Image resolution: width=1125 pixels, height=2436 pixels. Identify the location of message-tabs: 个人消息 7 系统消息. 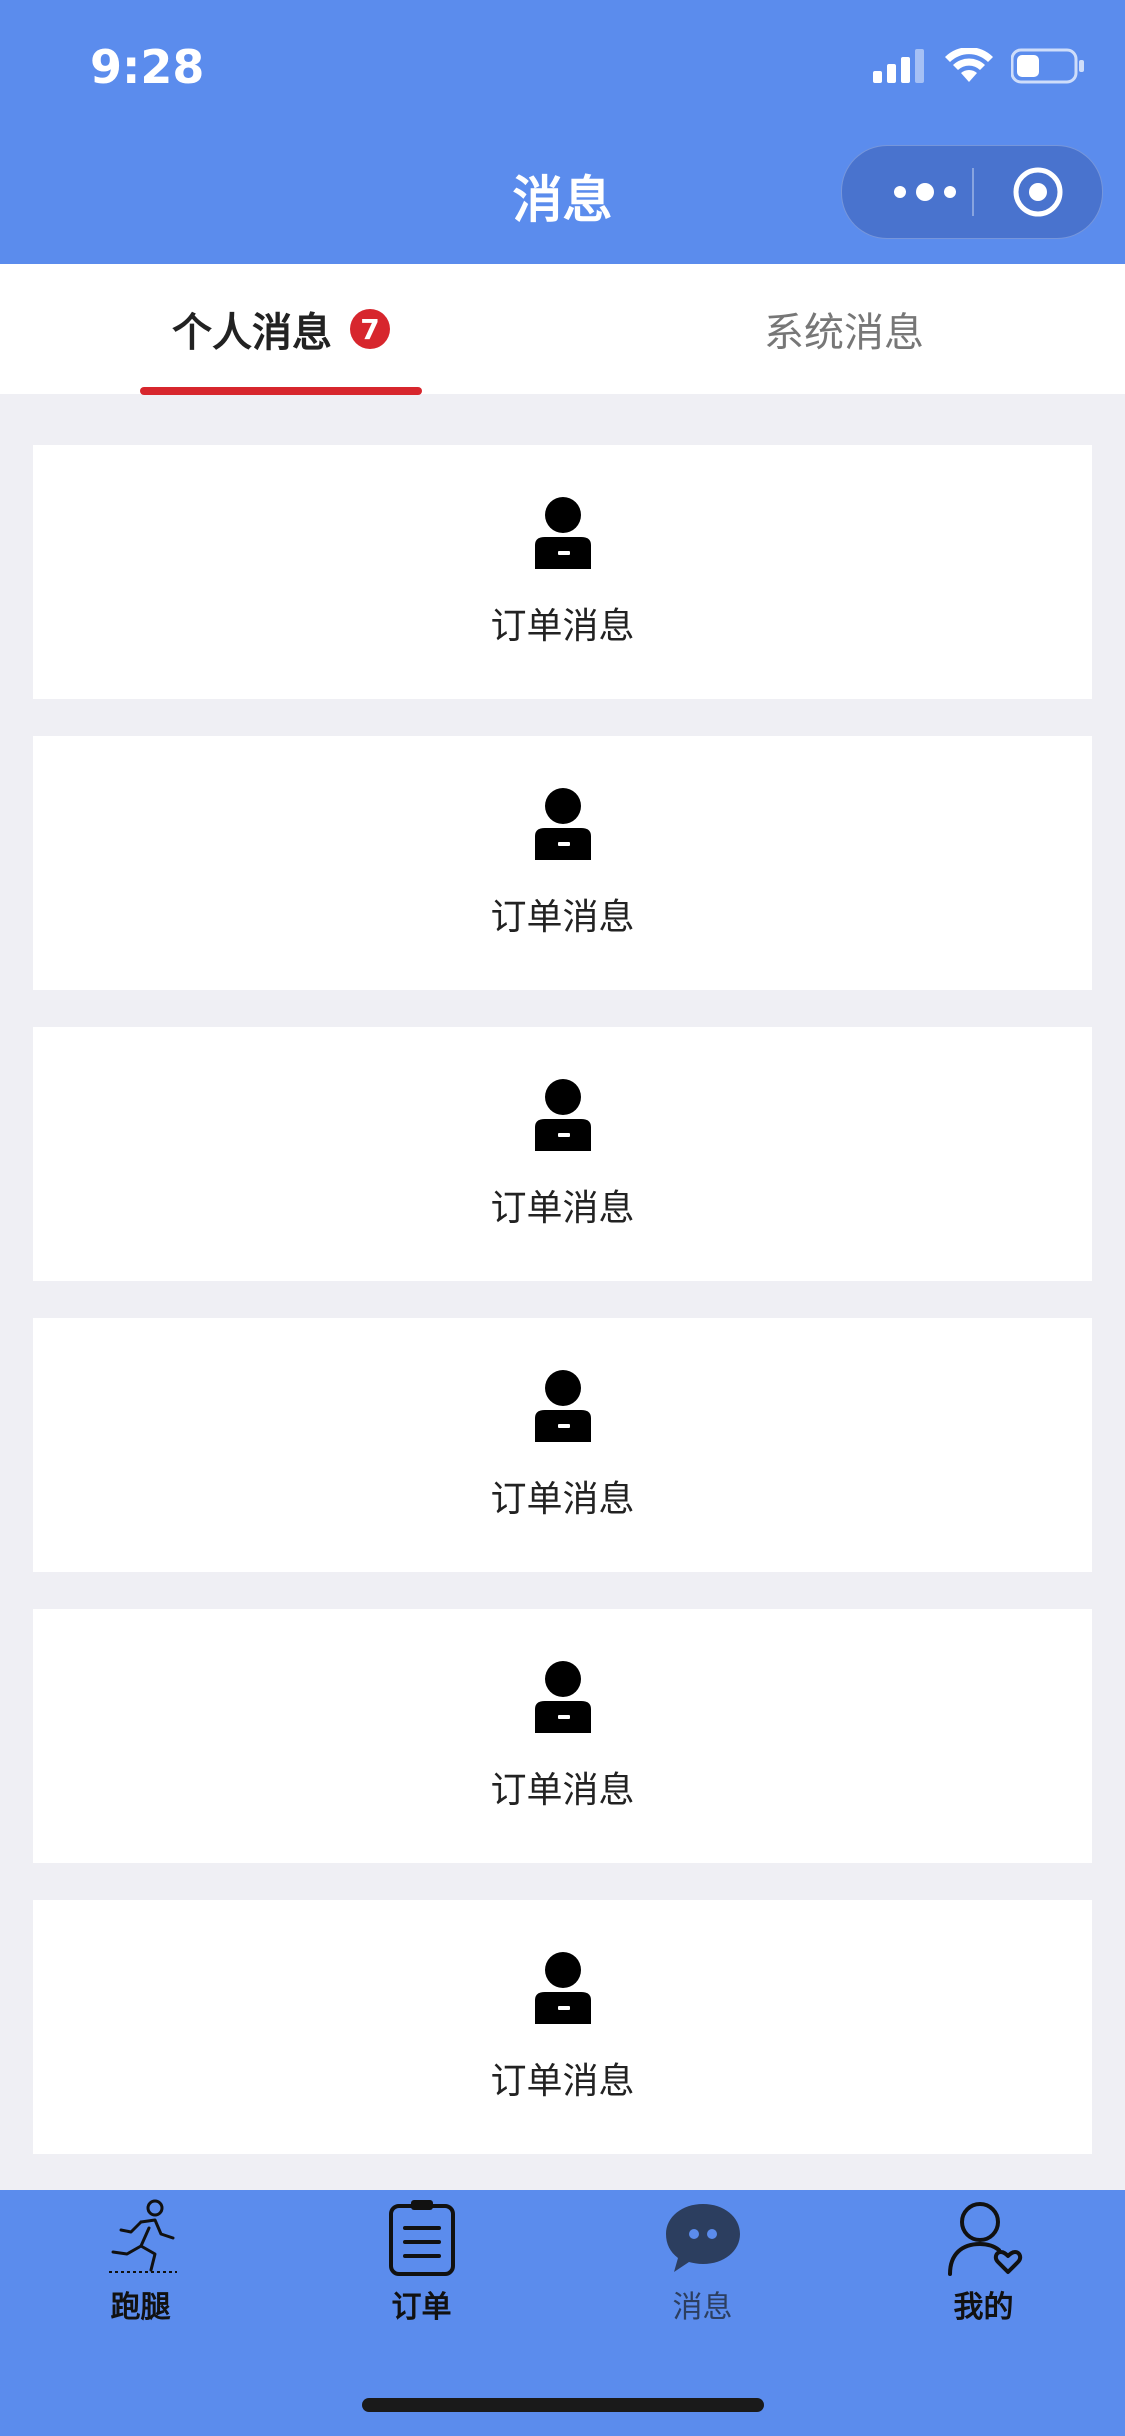
(562, 329).